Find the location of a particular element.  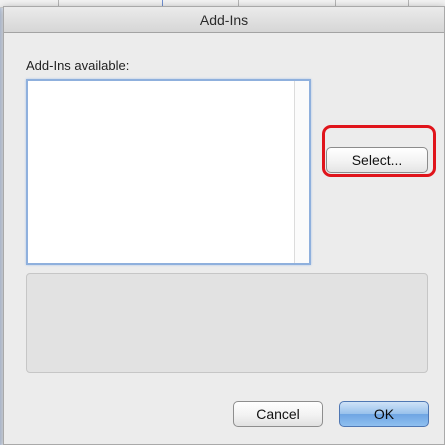

add-ins-list-scrollbar is located at coordinates (301, 172).